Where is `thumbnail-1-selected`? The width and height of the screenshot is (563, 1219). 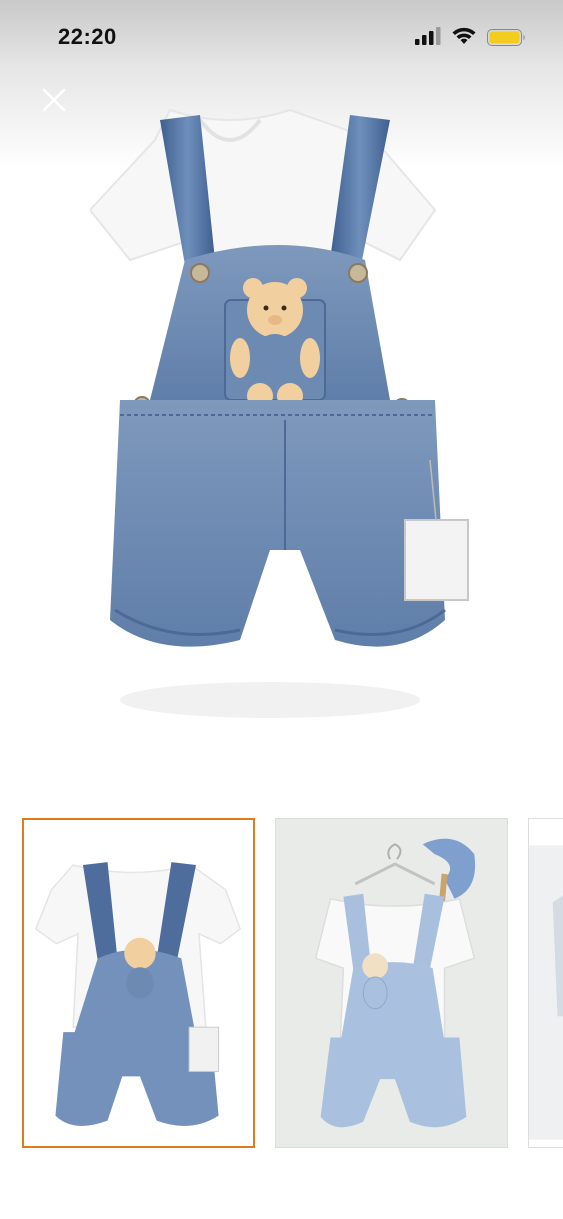
thumbnail-1-selected is located at coordinates (138, 983).